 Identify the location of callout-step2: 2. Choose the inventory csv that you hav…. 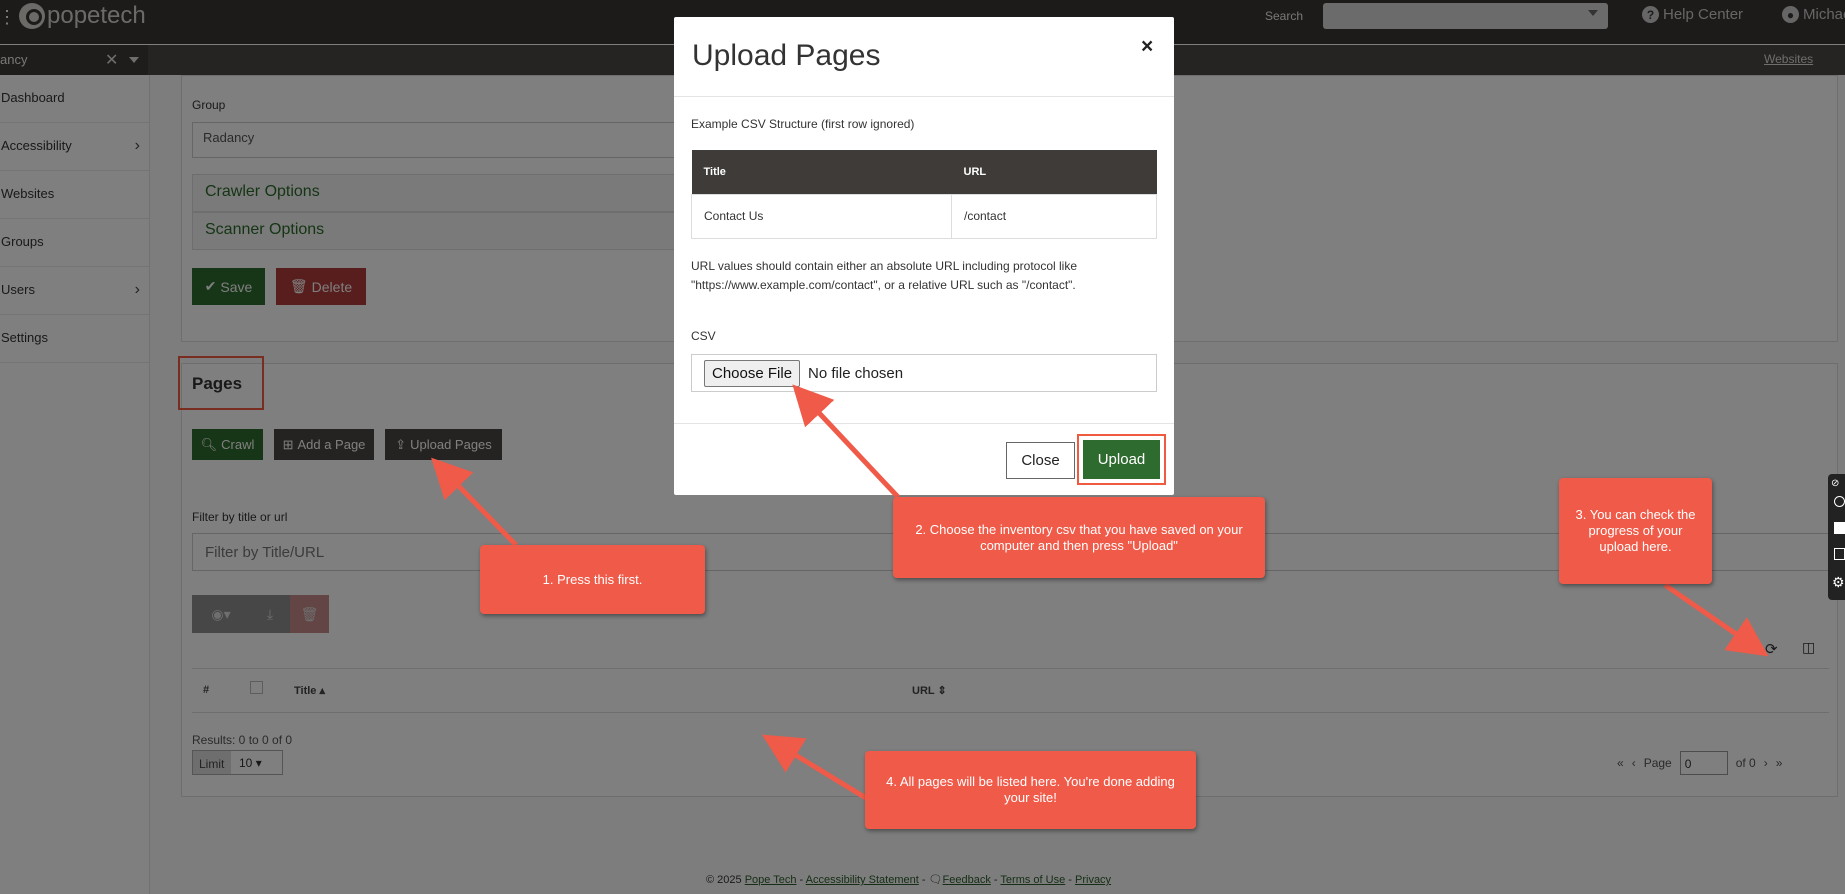
(1079, 537).